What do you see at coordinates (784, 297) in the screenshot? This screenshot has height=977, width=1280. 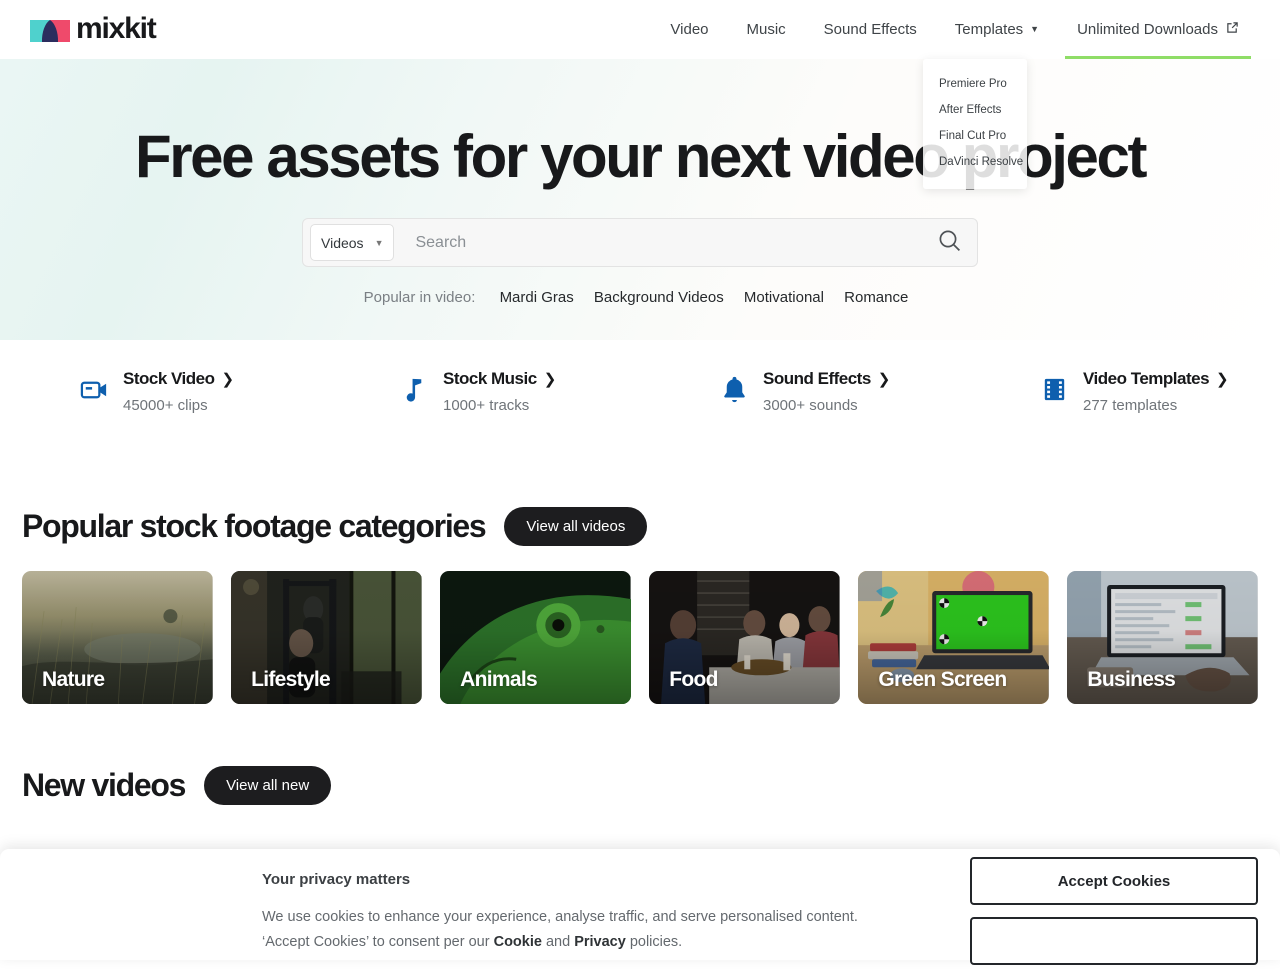 I see `popular-link-motivational: Motivational` at bounding box center [784, 297].